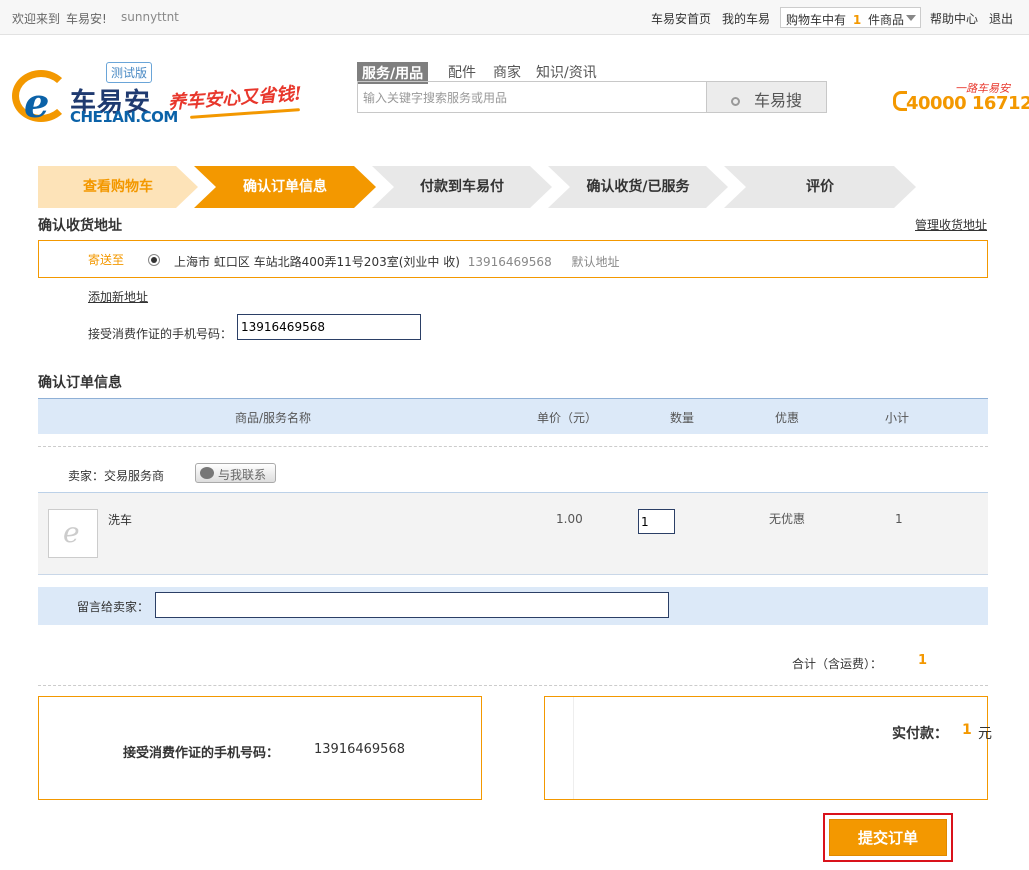 The height and width of the screenshot is (870, 1029). Describe the element at coordinates (513, 416) in the screenshot. I see `order-table-header: 商品/服务名称 单价（元） 数量 优惠 小计` at that location.